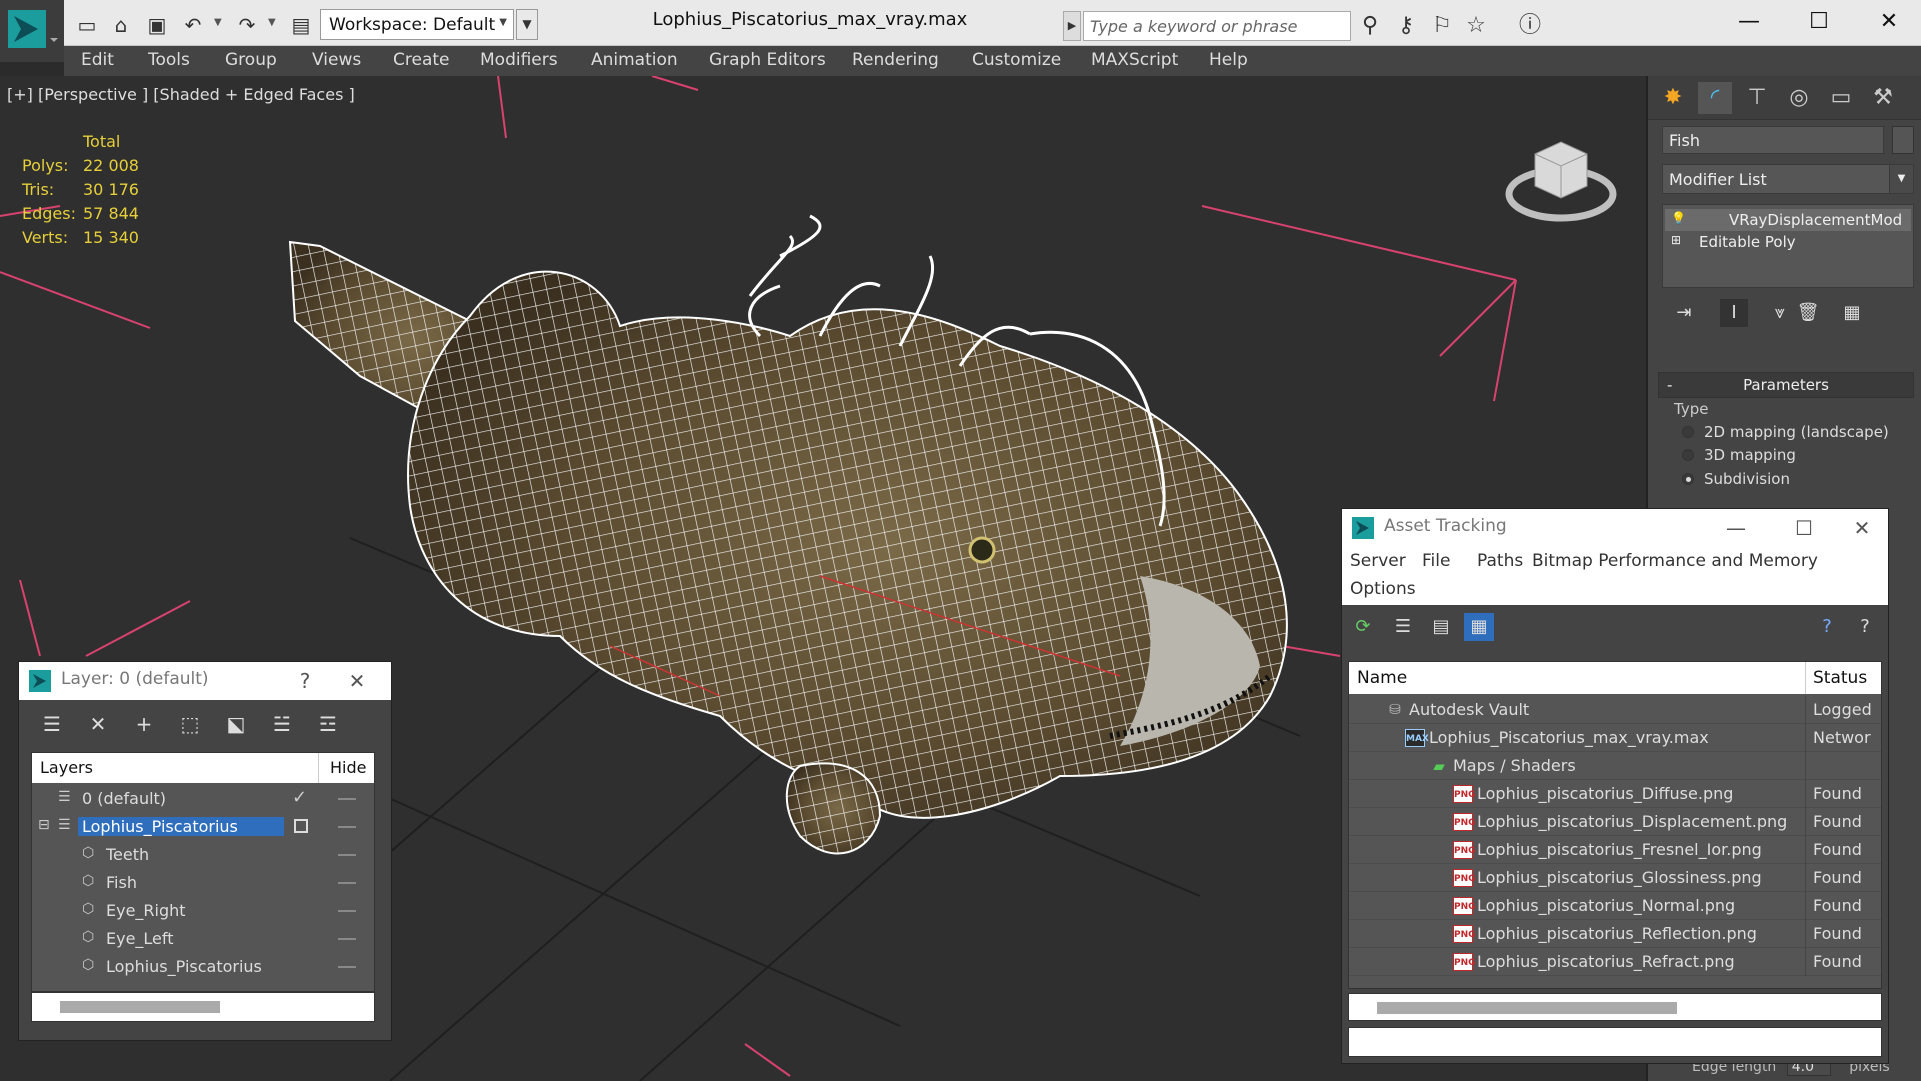  What do you see at coordinates (1780, 313) in the screenshot?
I see `make-unique-icon: ⩔` at bounding box center [1780, 313].